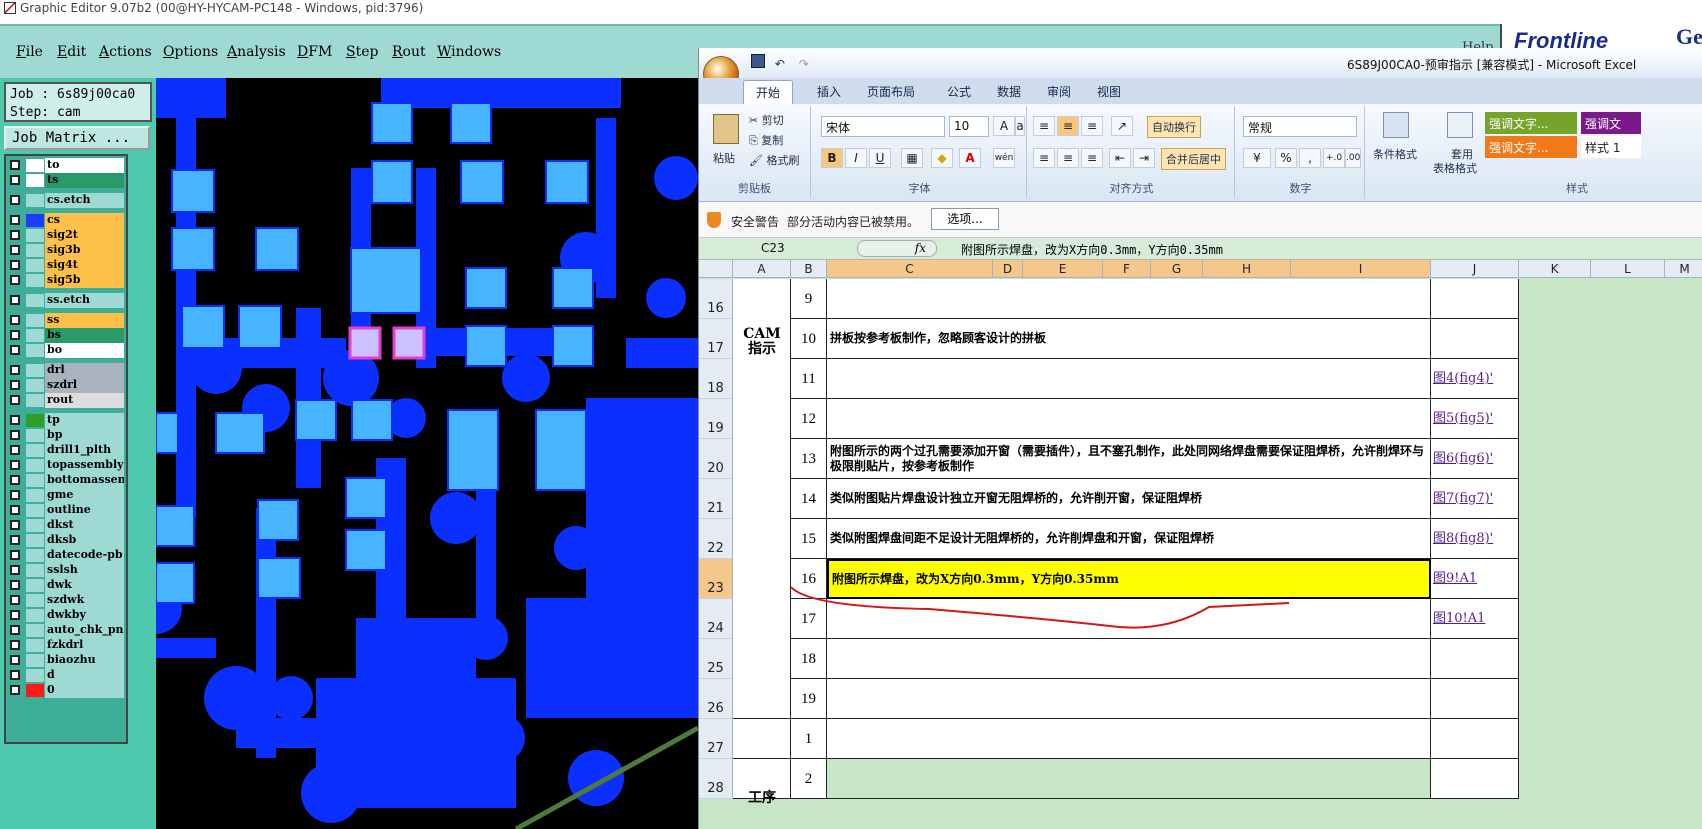 The image size is (1702, 829). I want to click on cell-number: 11, so click(809, 379).